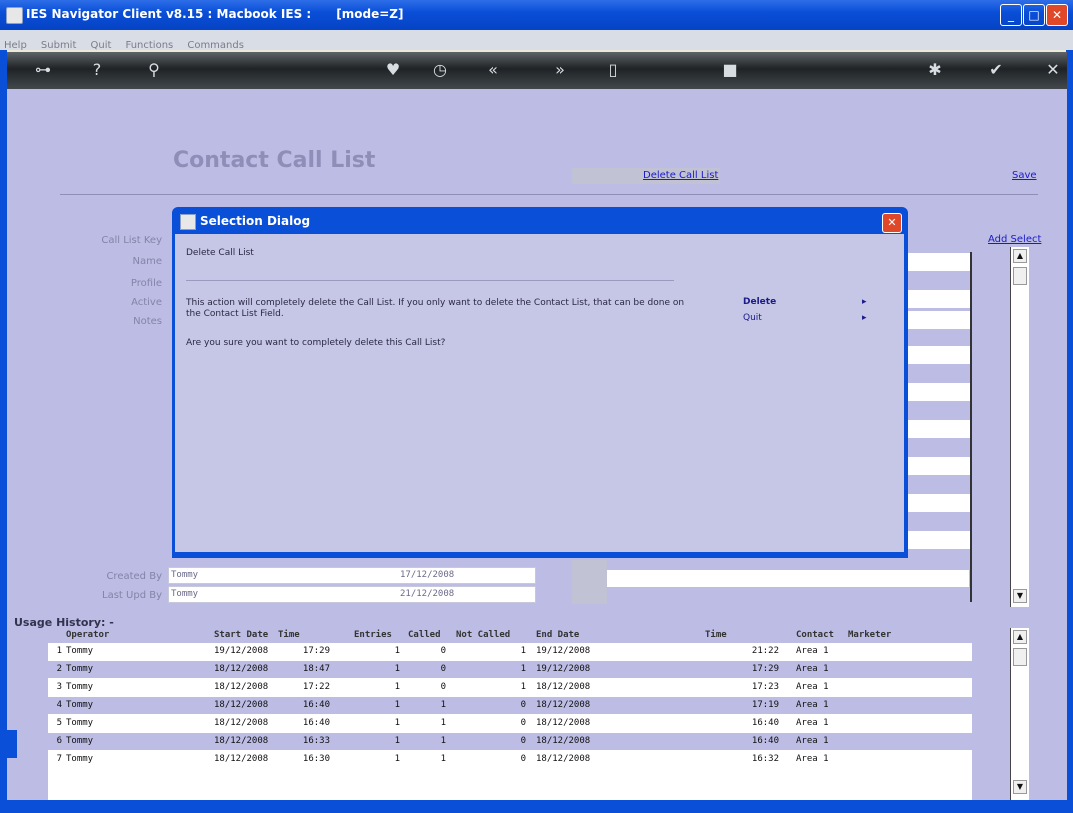 The image size is (1073, 813). Describe the element at coordinates (215, 45) in the screenshot. I see `menu-commands: Commands` at that location.